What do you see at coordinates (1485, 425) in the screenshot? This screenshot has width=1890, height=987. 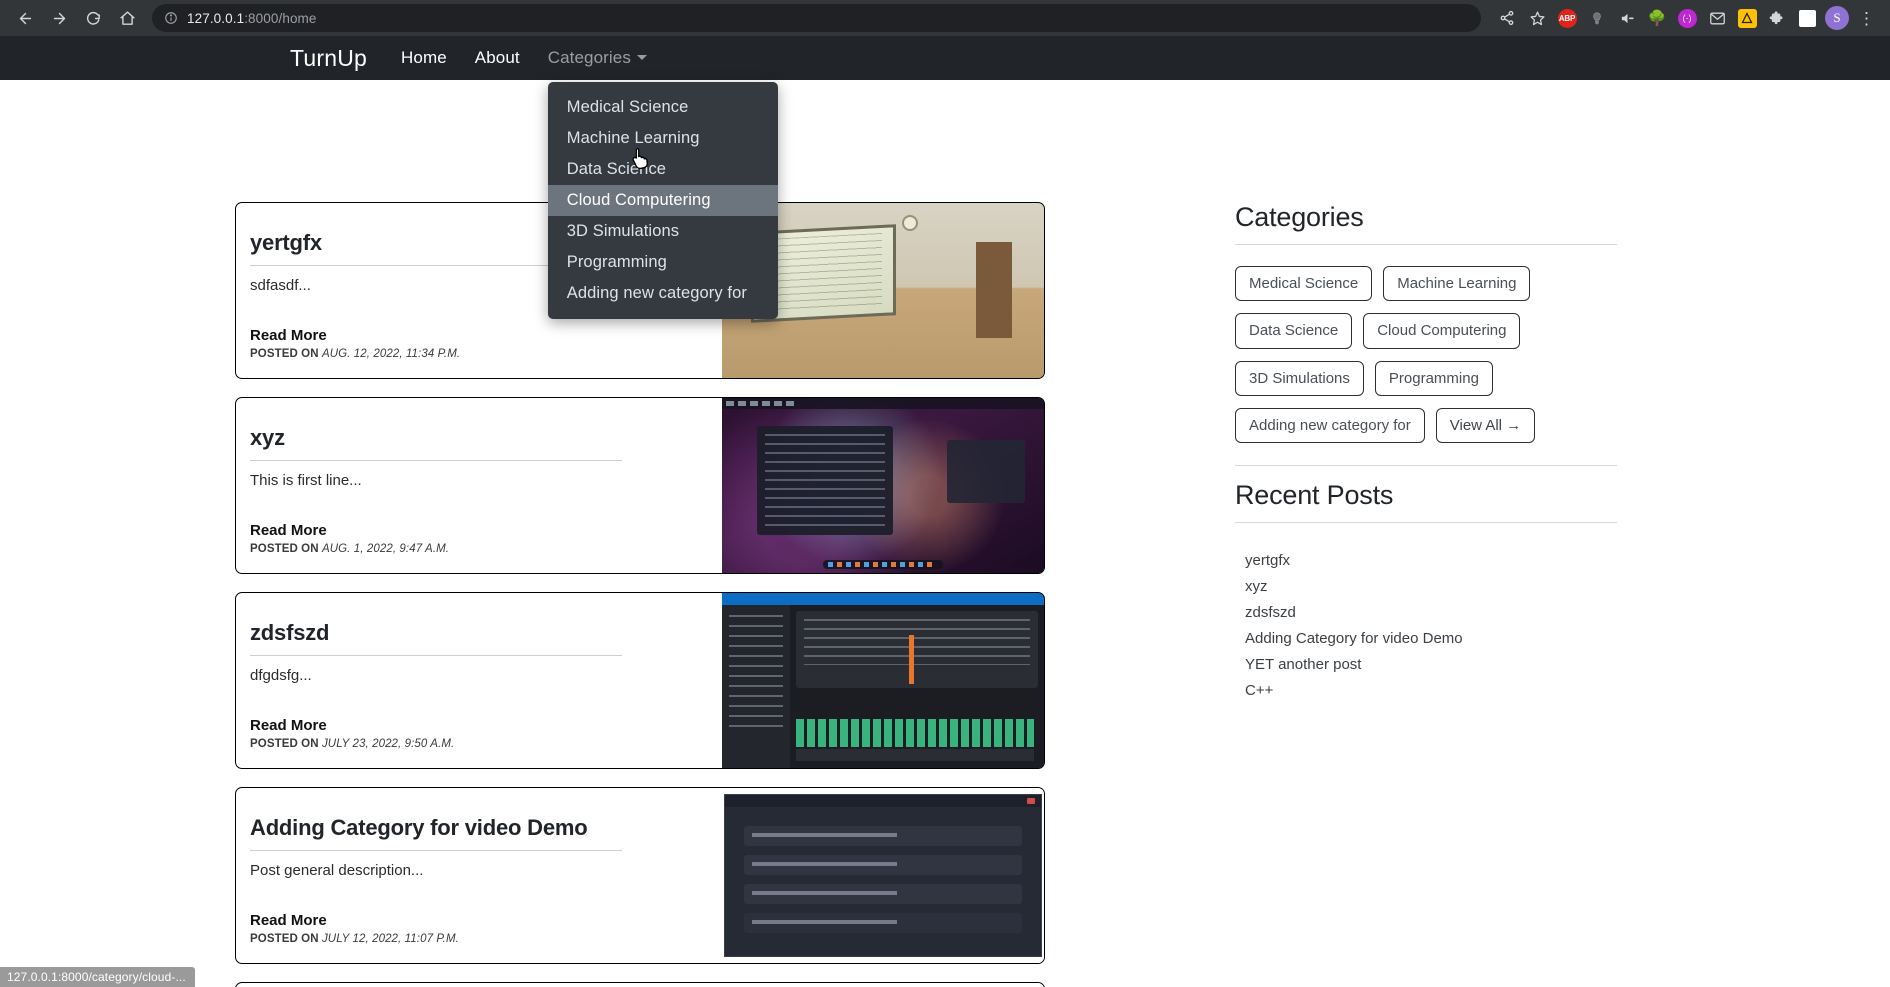 I see `view-all-categories-button: View All →` at bounding box center [1485, 425].